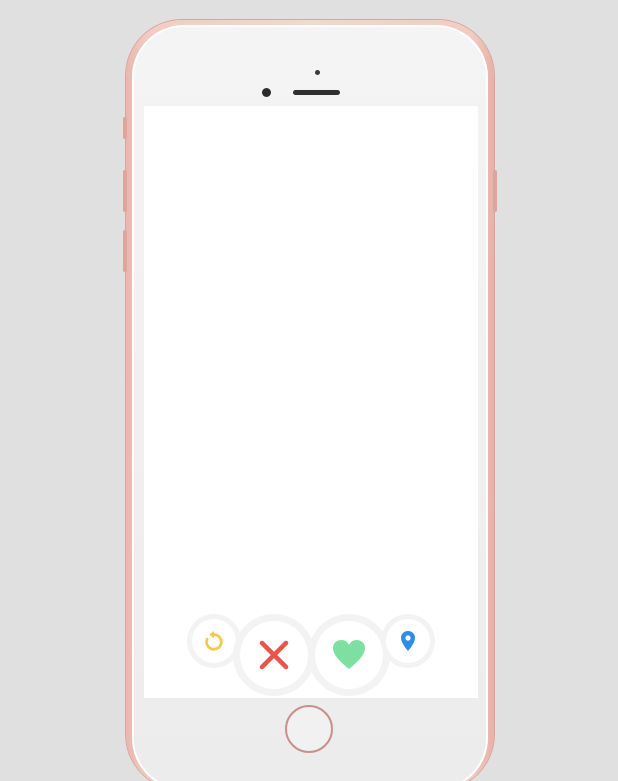 Image resolution: width=618 pixels, height=781 pixels. I want to click on undo-icon, so click(214, 640).